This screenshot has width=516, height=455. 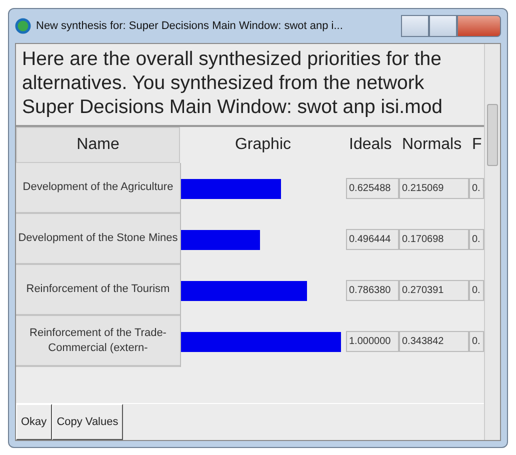 I want to click on column-header: F, so click(x=477, y=145).